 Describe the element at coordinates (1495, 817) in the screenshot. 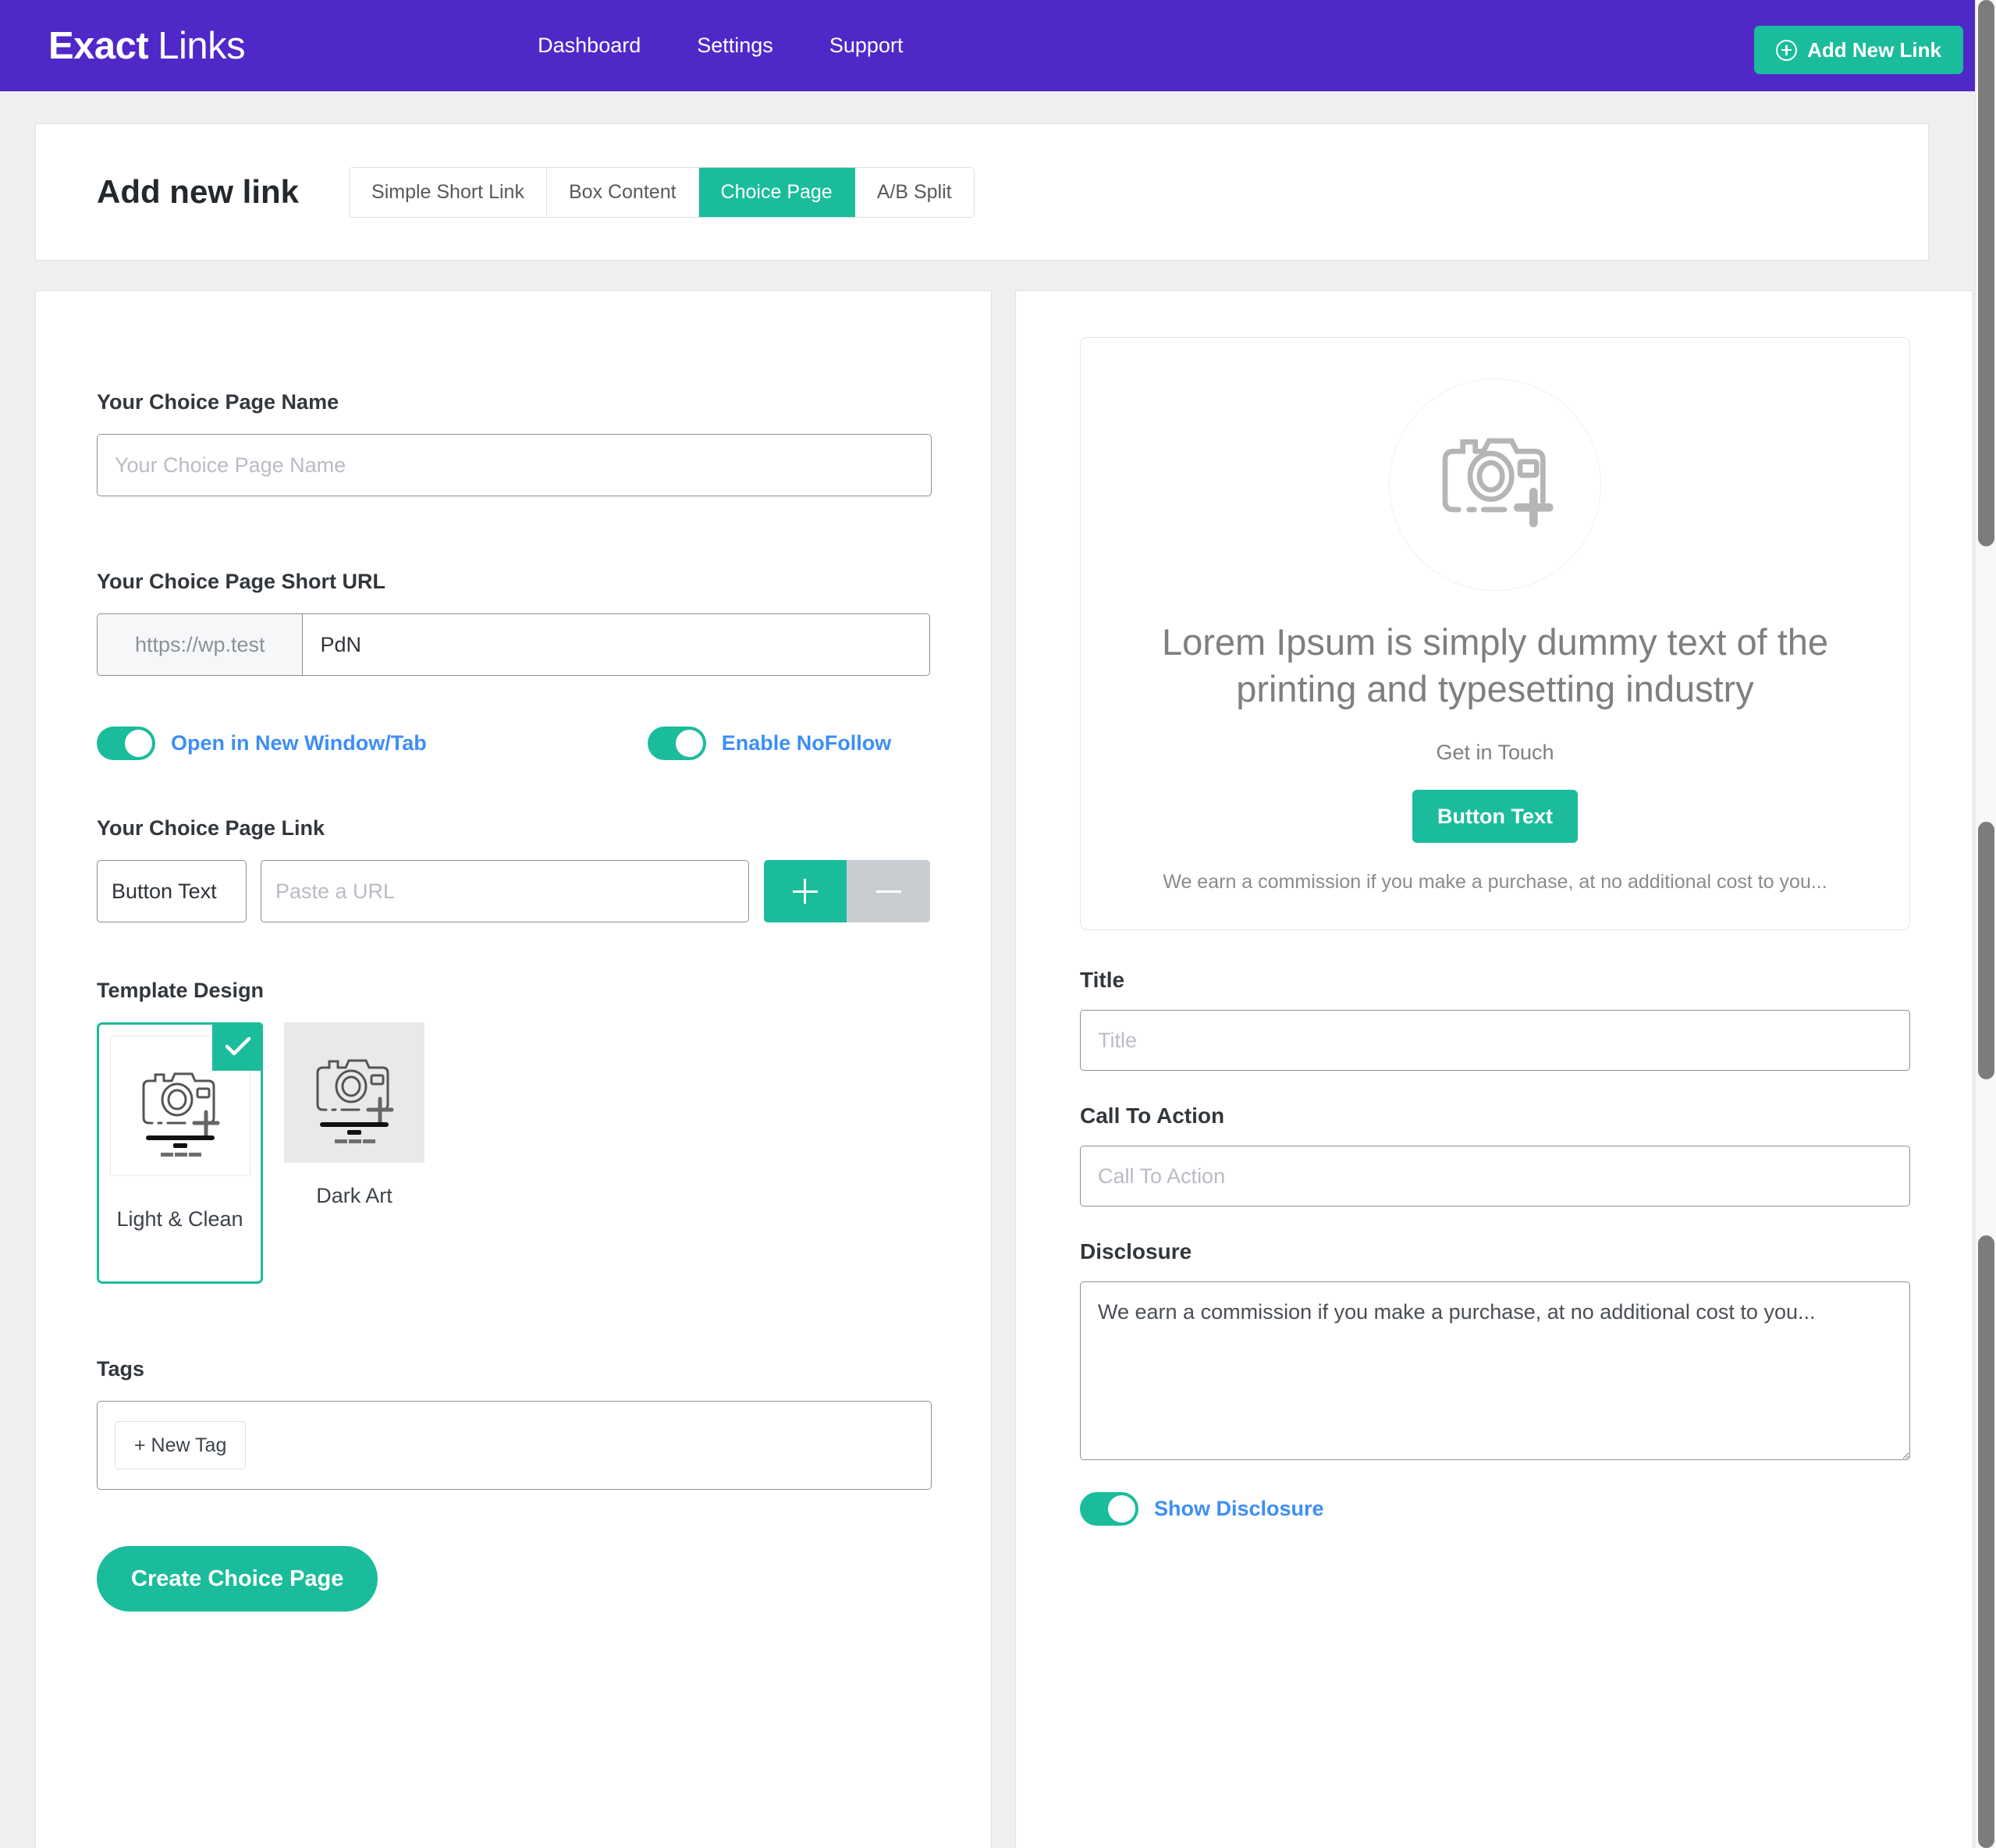

I see `preview-button: Button Text` at that location.